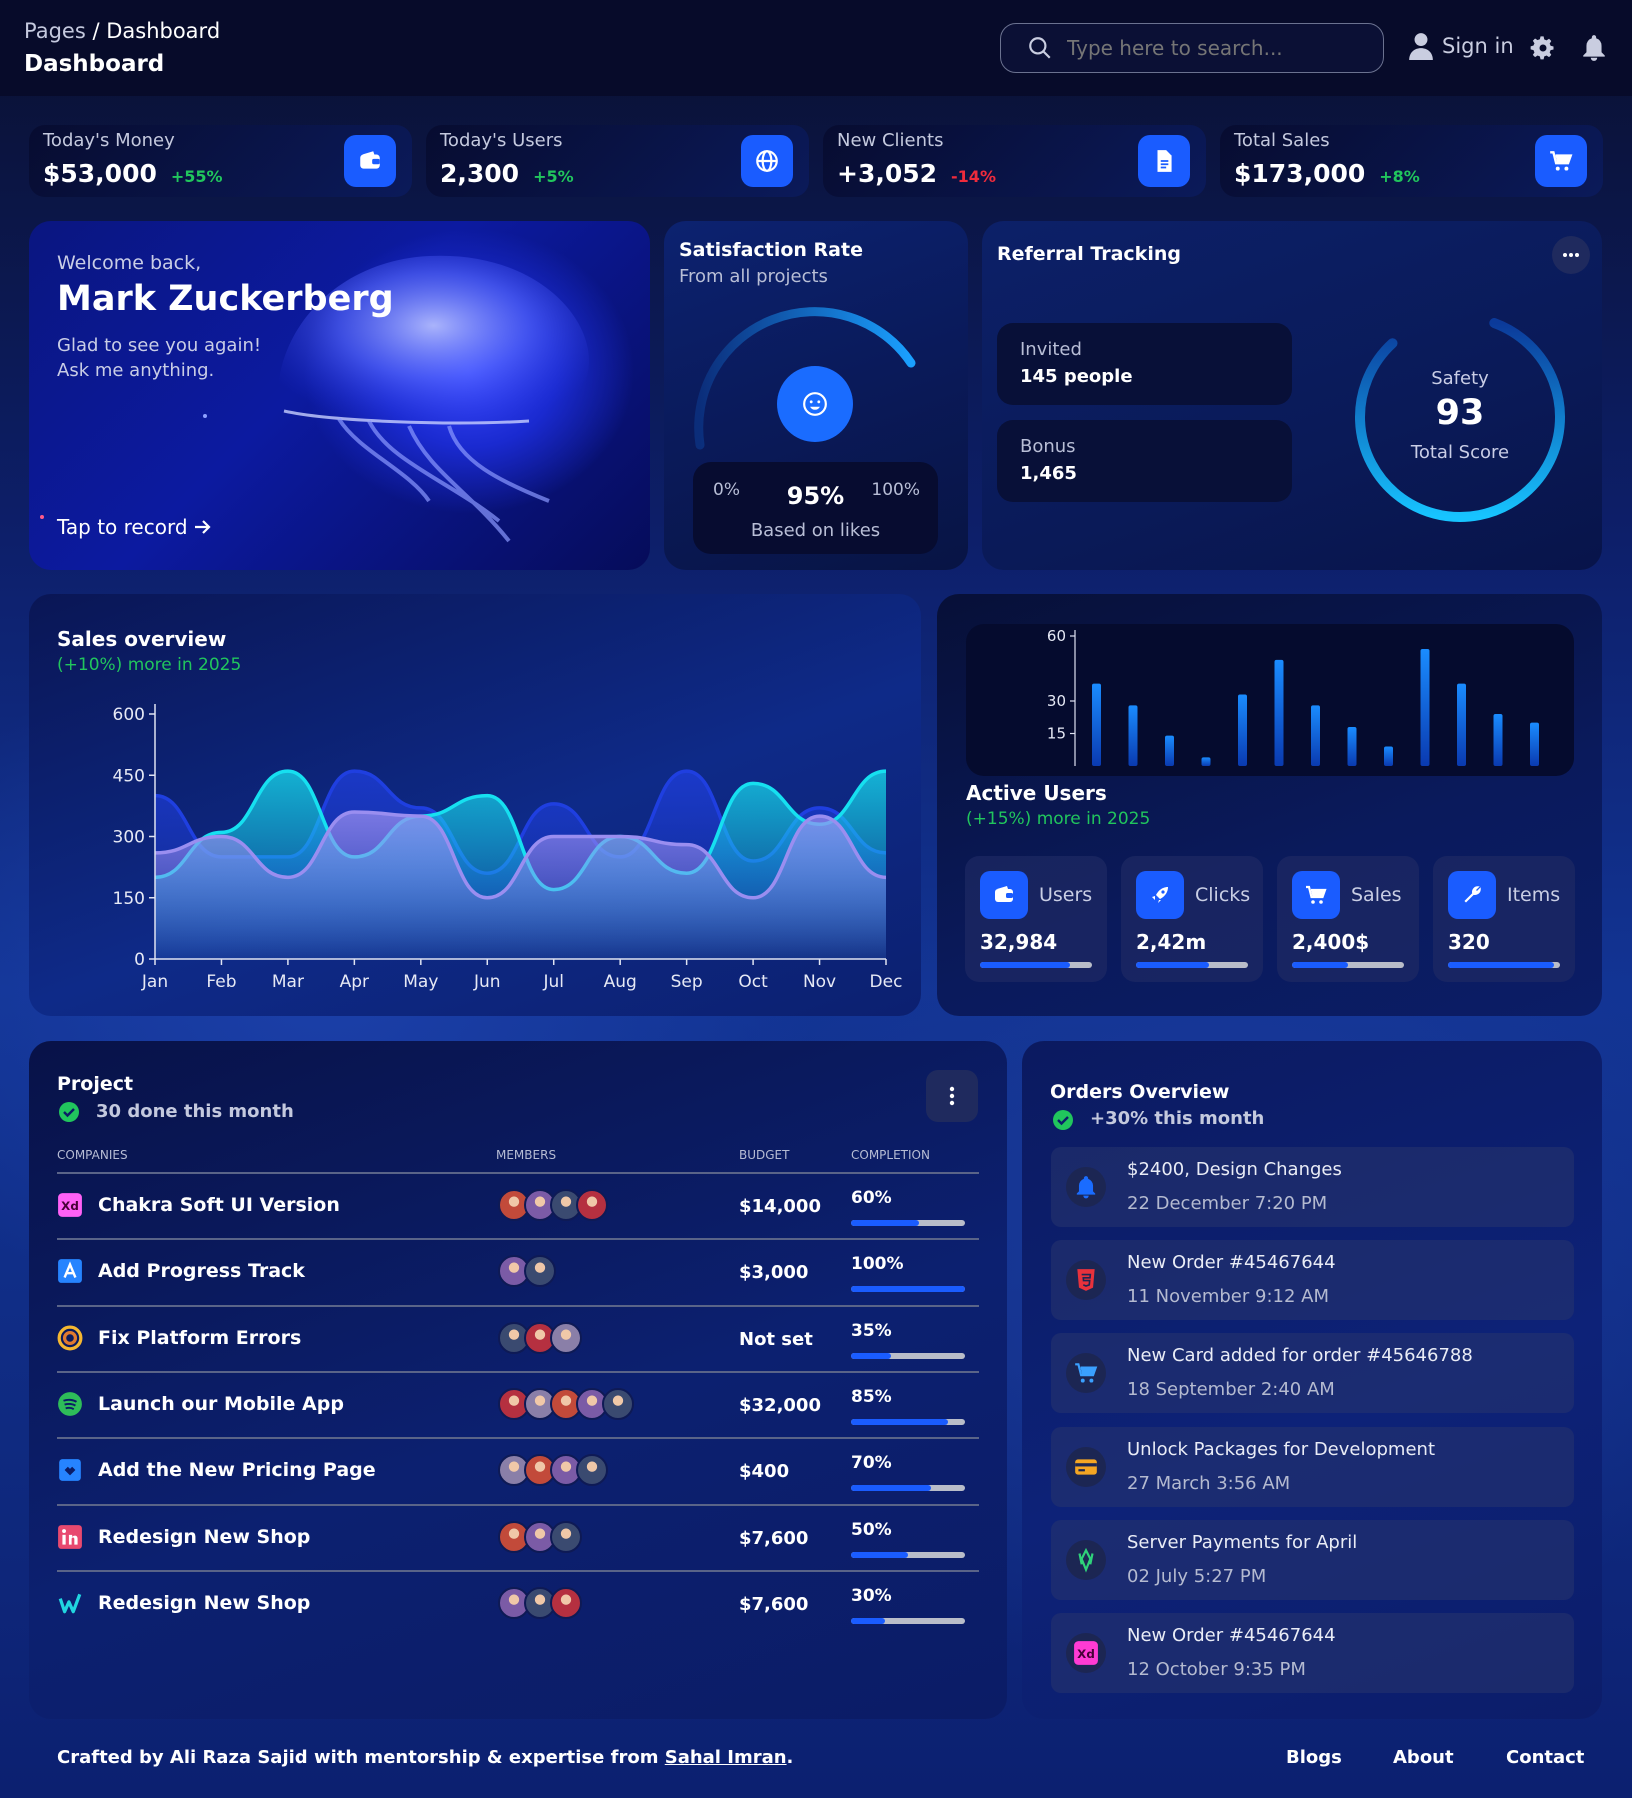 This screenshot has height=1798, width=1632. Describe the element at coordinates (129, 776) in the screenshot. I see `y-tick-label: 450` at that location.